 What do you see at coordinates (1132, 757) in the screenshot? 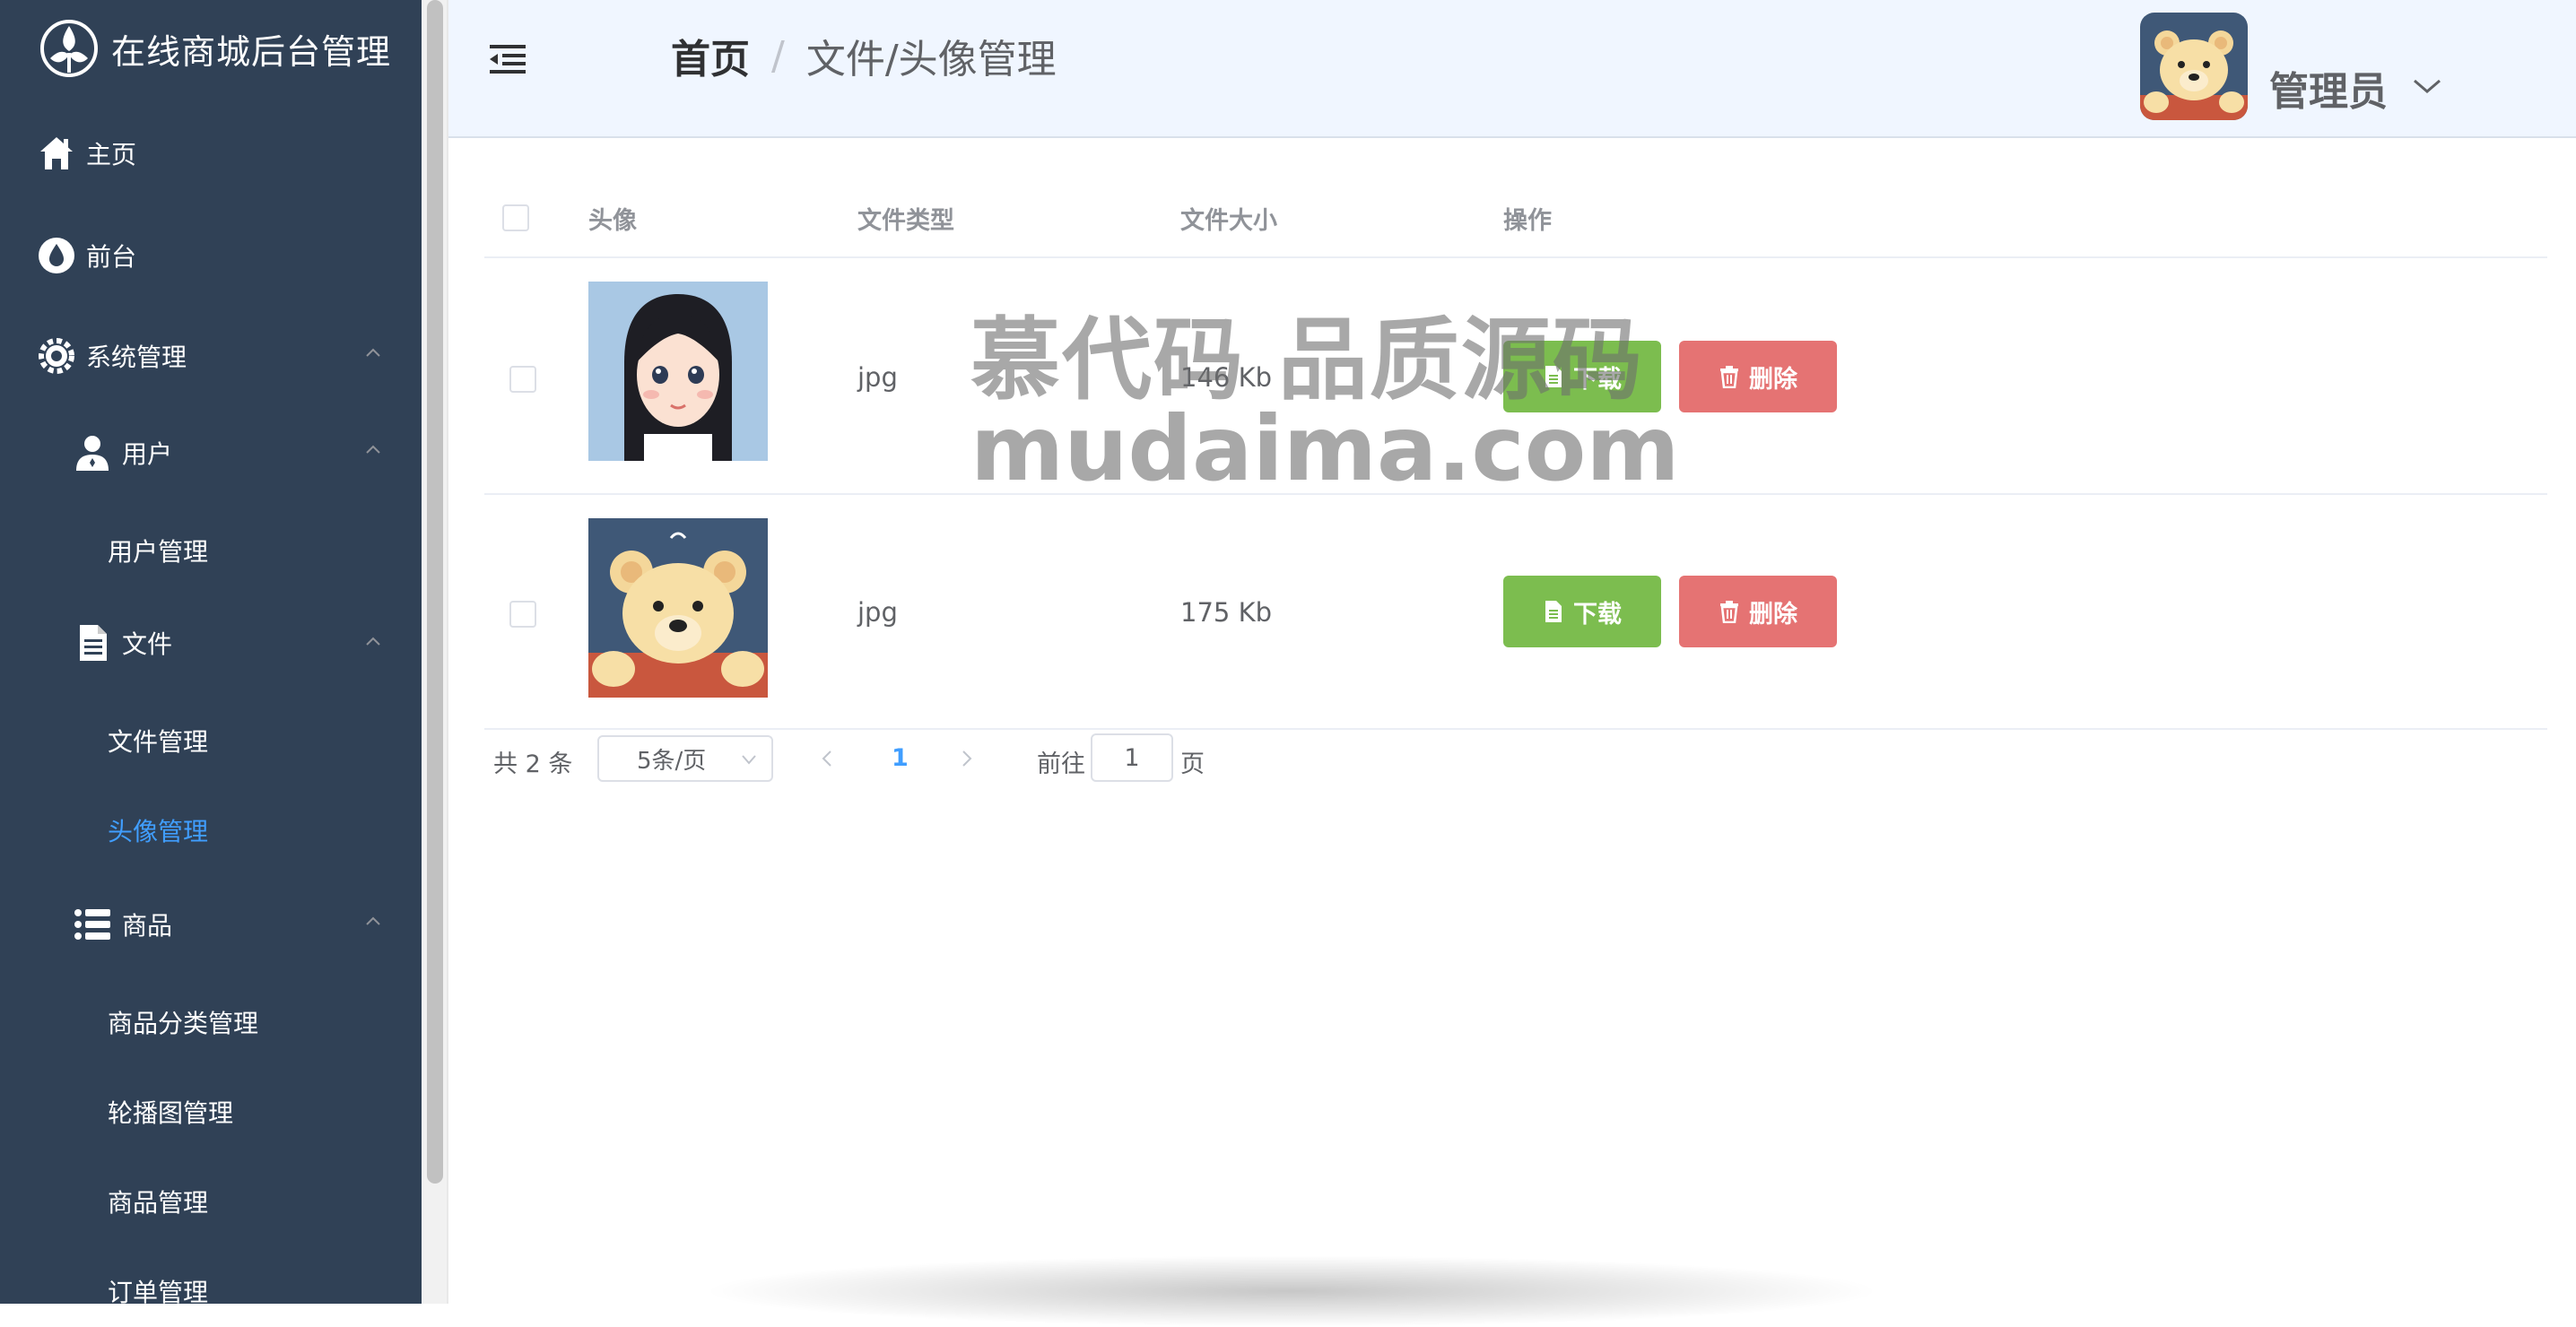
I see `goto-page-input: 1` at bounding box center [1132, 757].